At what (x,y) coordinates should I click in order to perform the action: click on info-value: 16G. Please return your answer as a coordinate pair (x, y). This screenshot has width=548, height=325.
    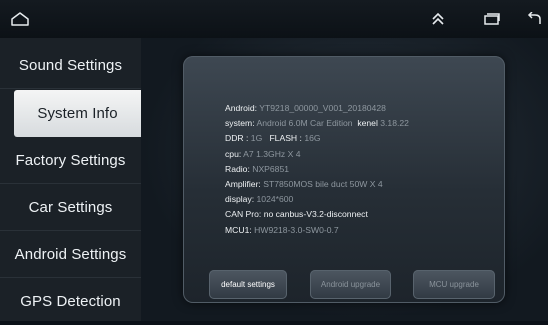
    Looking at the image, I should click on (312, 138).